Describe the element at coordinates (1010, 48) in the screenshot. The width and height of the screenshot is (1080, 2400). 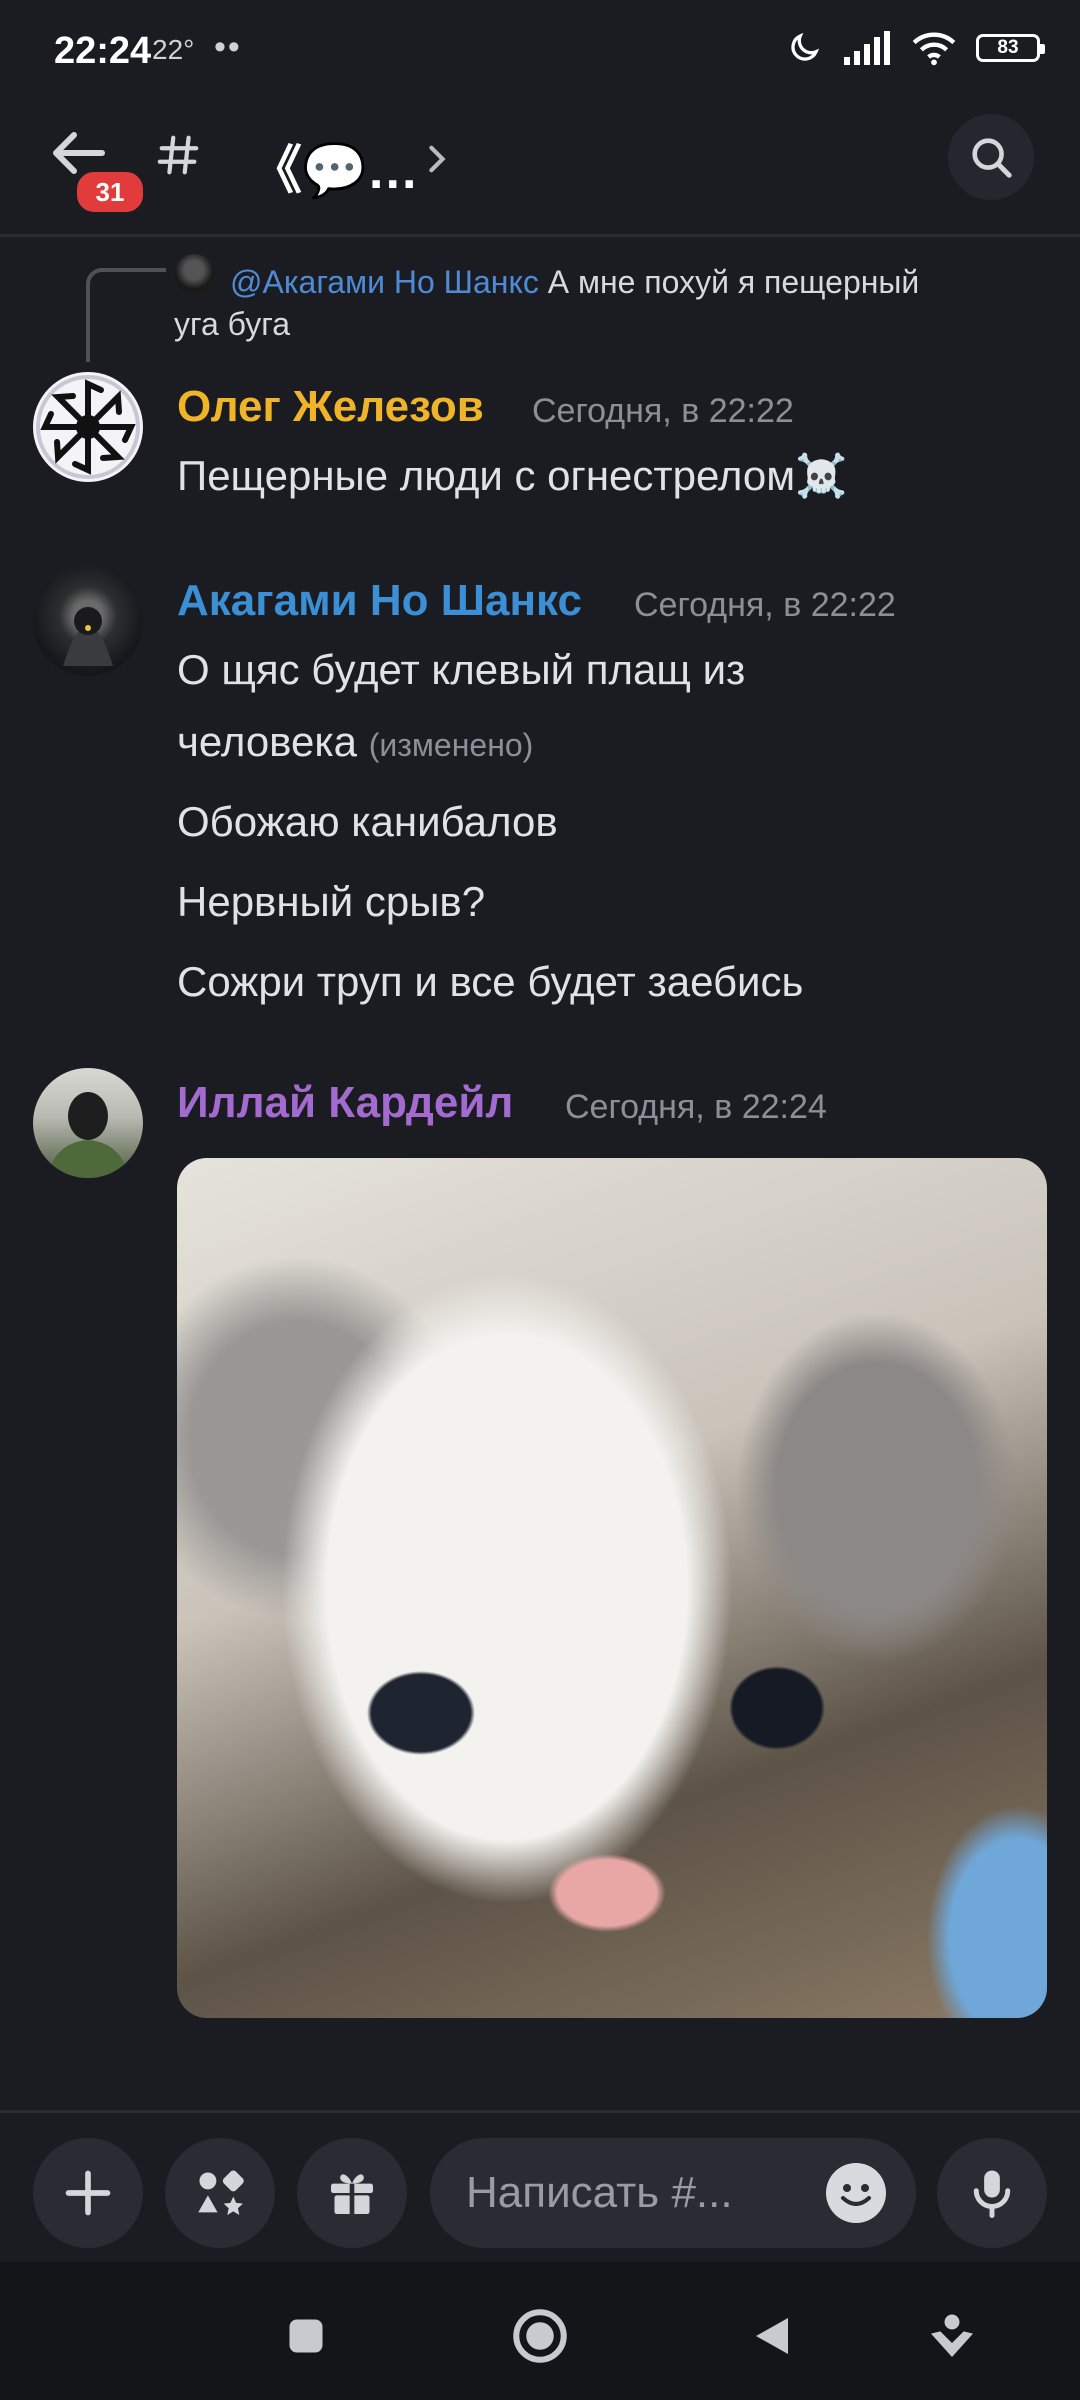
I see `battery-indicator: 83` at that location.